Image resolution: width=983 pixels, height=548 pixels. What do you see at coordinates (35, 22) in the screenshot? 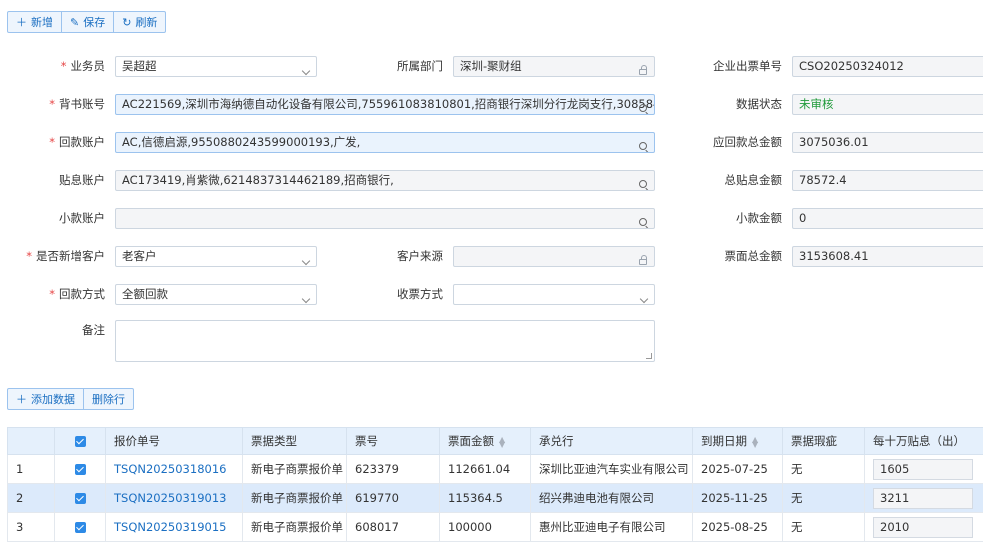
I see `add-button: ＋新增` at bounding box center [35, 22].